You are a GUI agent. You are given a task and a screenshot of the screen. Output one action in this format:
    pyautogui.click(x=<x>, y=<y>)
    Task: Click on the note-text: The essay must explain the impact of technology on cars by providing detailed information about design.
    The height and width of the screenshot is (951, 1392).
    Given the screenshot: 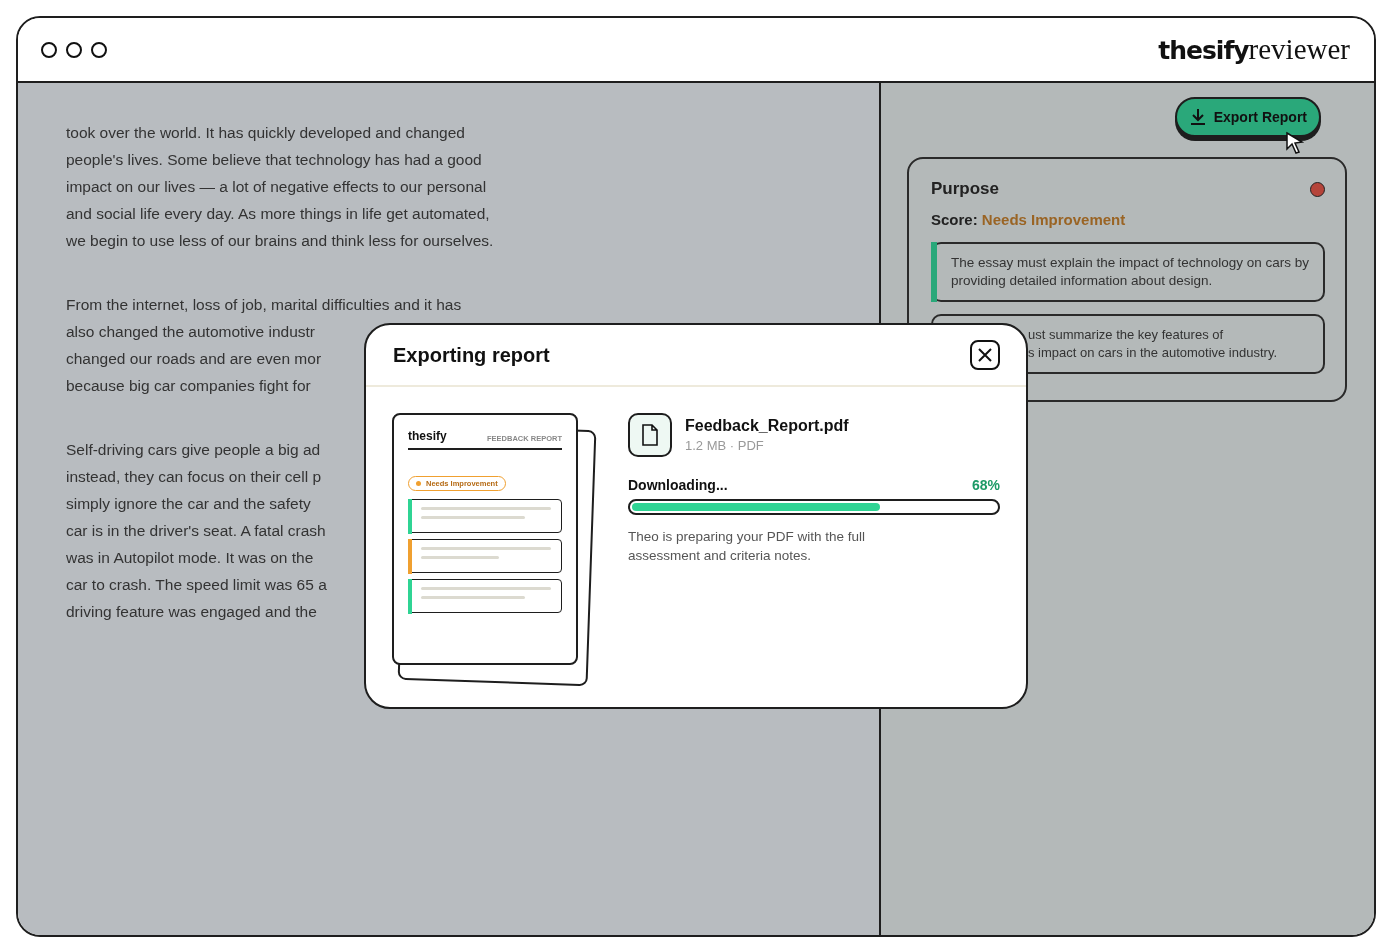 What is the action you would take?
    pyautogui.click(x=1130, y=272)
    